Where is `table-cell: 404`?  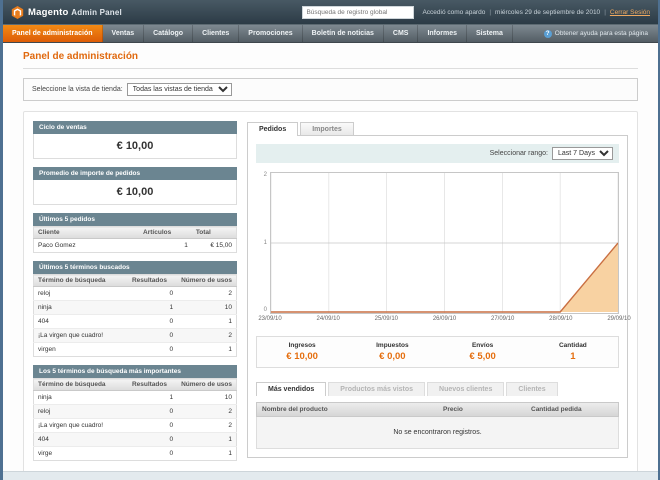
table-cell: 404 is located at coordinates (80, 439).